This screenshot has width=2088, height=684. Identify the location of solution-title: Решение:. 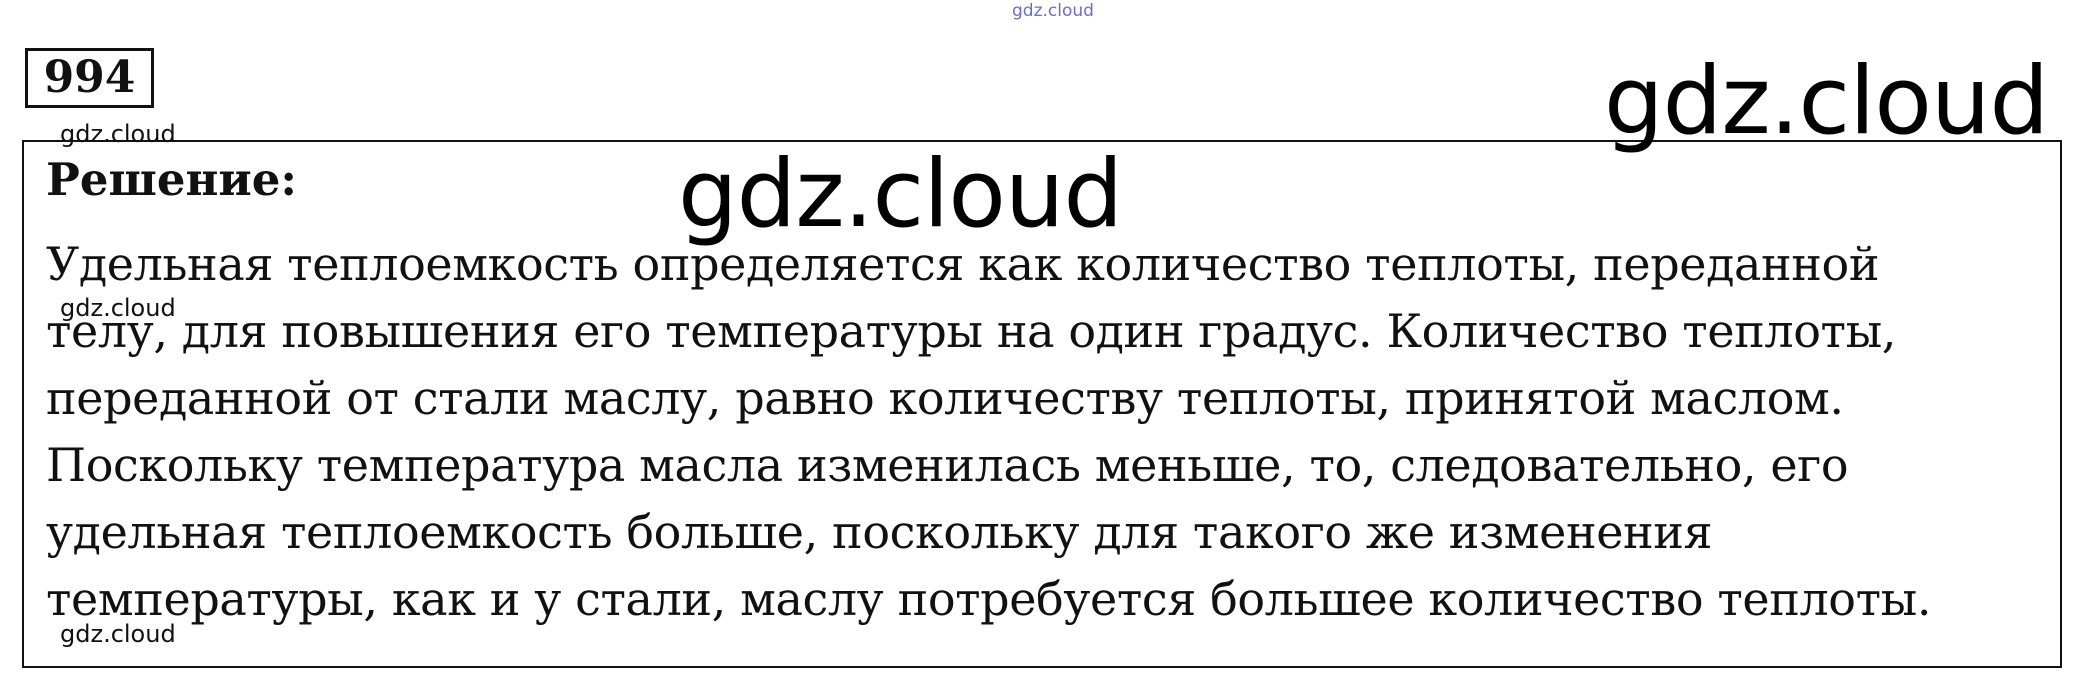
(172, 179).